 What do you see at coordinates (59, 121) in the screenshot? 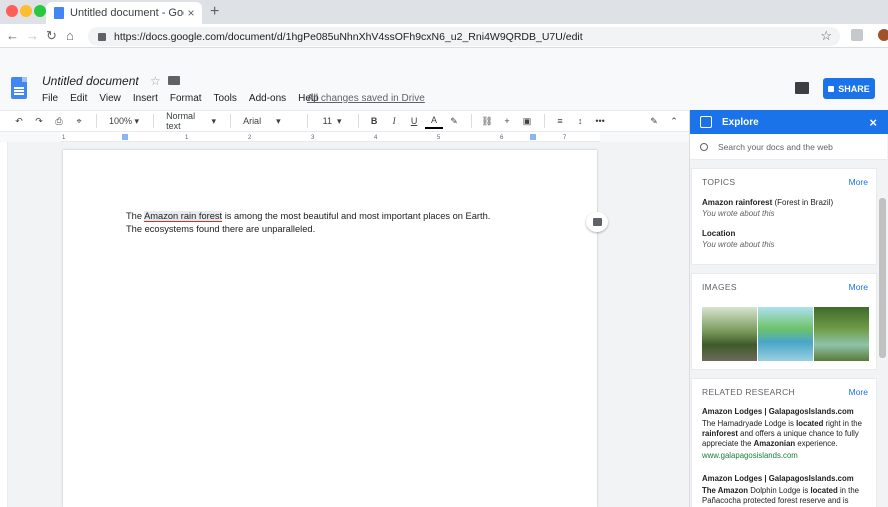
I see `print-button: ⎙` at bounding box center [59, 121].